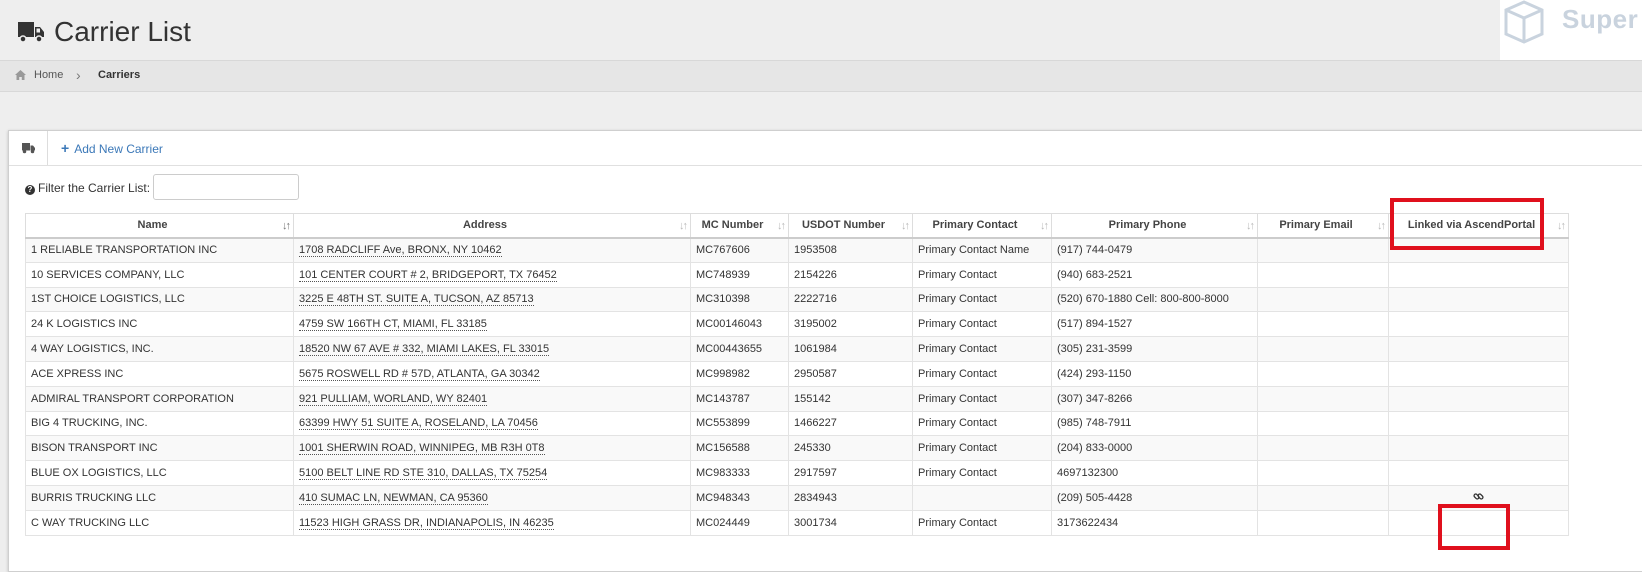 The height and width of the screenshot is (572, 1642). Describe the element at coordinates (393, 498) in the screenshot. I see `address-link: 410 SUMAC LN, NEWMAN, CA 95360` at that location.